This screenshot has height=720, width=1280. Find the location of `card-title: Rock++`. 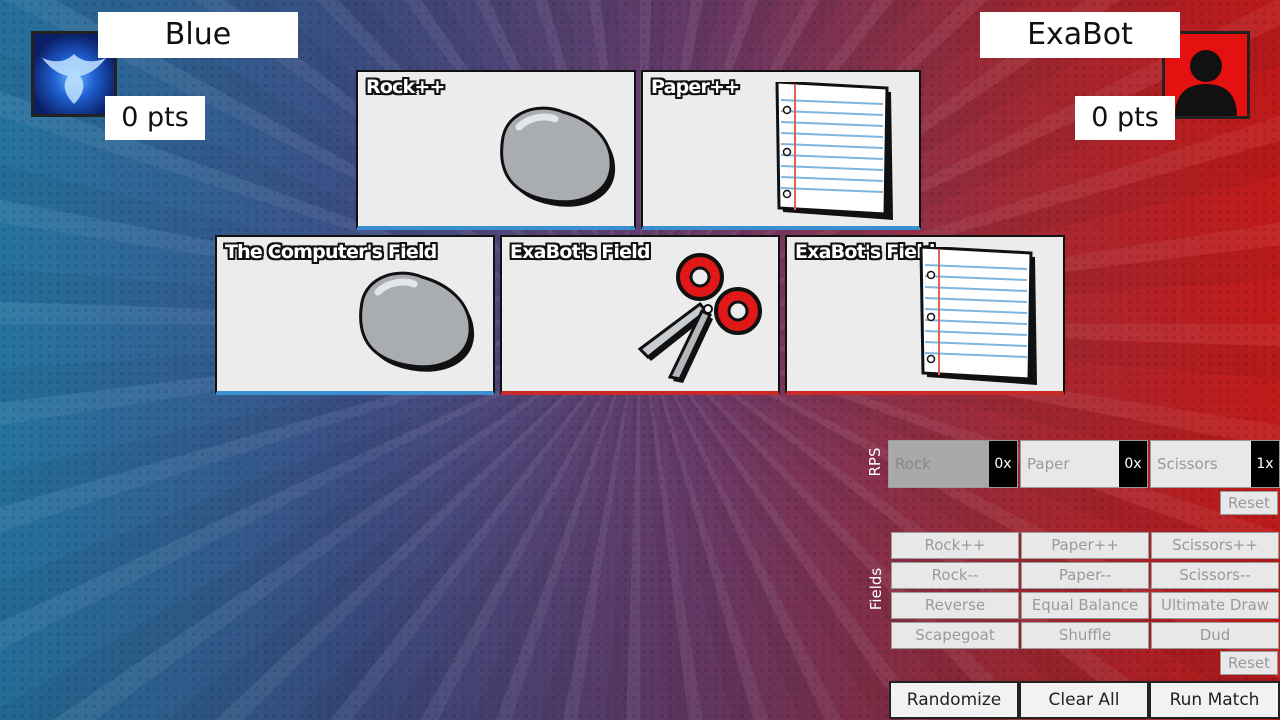

card-title: Rock++ is located at coordinates (405, 87).